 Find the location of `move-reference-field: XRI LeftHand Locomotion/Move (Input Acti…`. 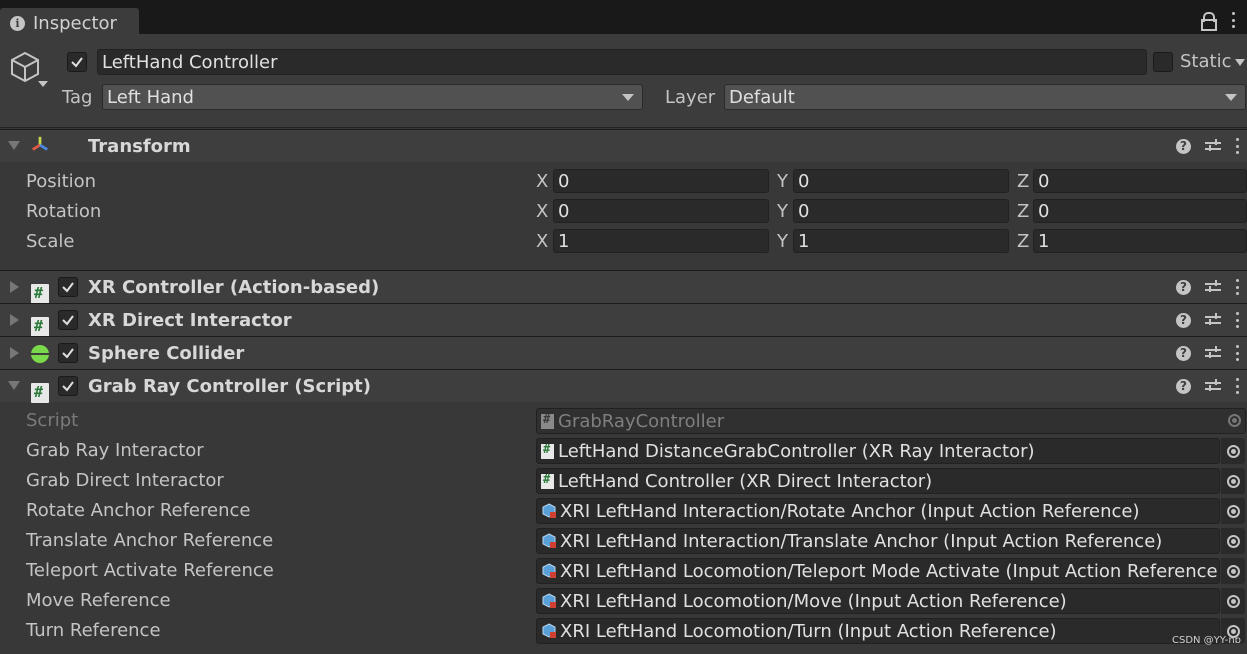

move-reference-field: XRI LeftHand Locomotion/Move (Input Acti… is located at coordinates (878, 601).